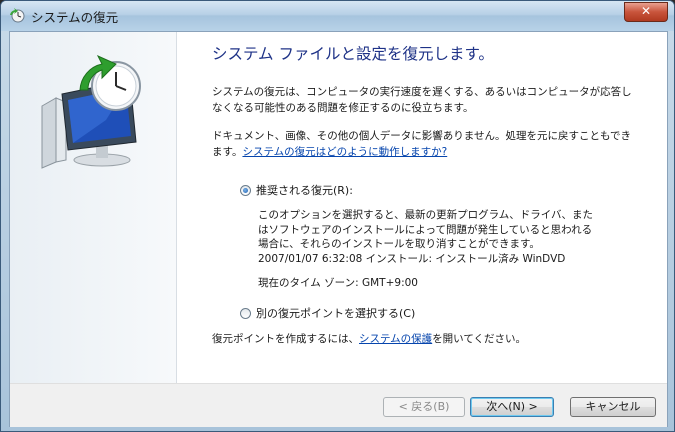  I want to click on recommended-restore-option: 推奨される復元(R):, so click(296, 190).